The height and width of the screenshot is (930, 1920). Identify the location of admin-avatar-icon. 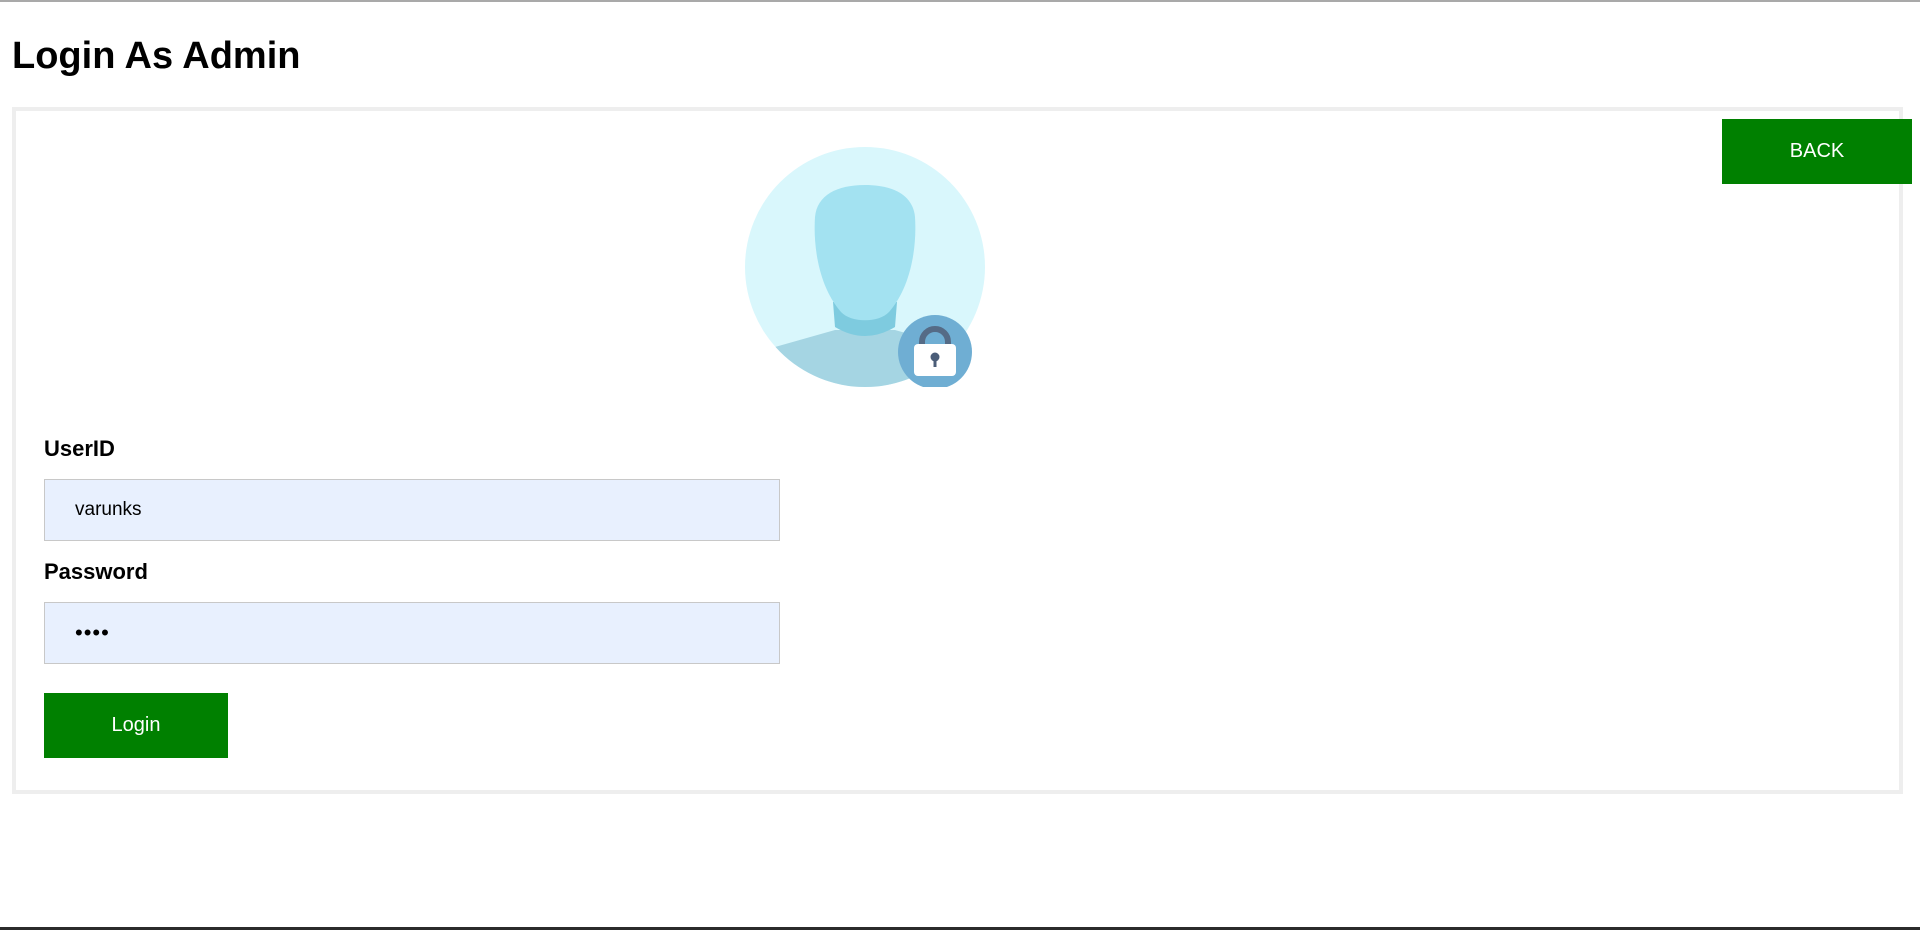
(865, 267).